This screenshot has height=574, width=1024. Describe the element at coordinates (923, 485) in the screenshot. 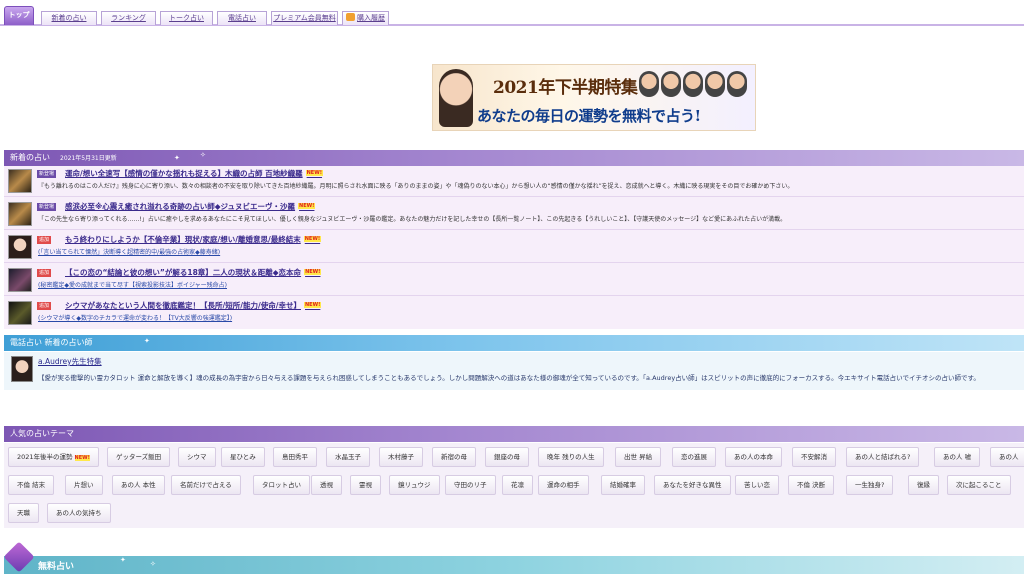

I see `theme-tag: 復縁` at that location.